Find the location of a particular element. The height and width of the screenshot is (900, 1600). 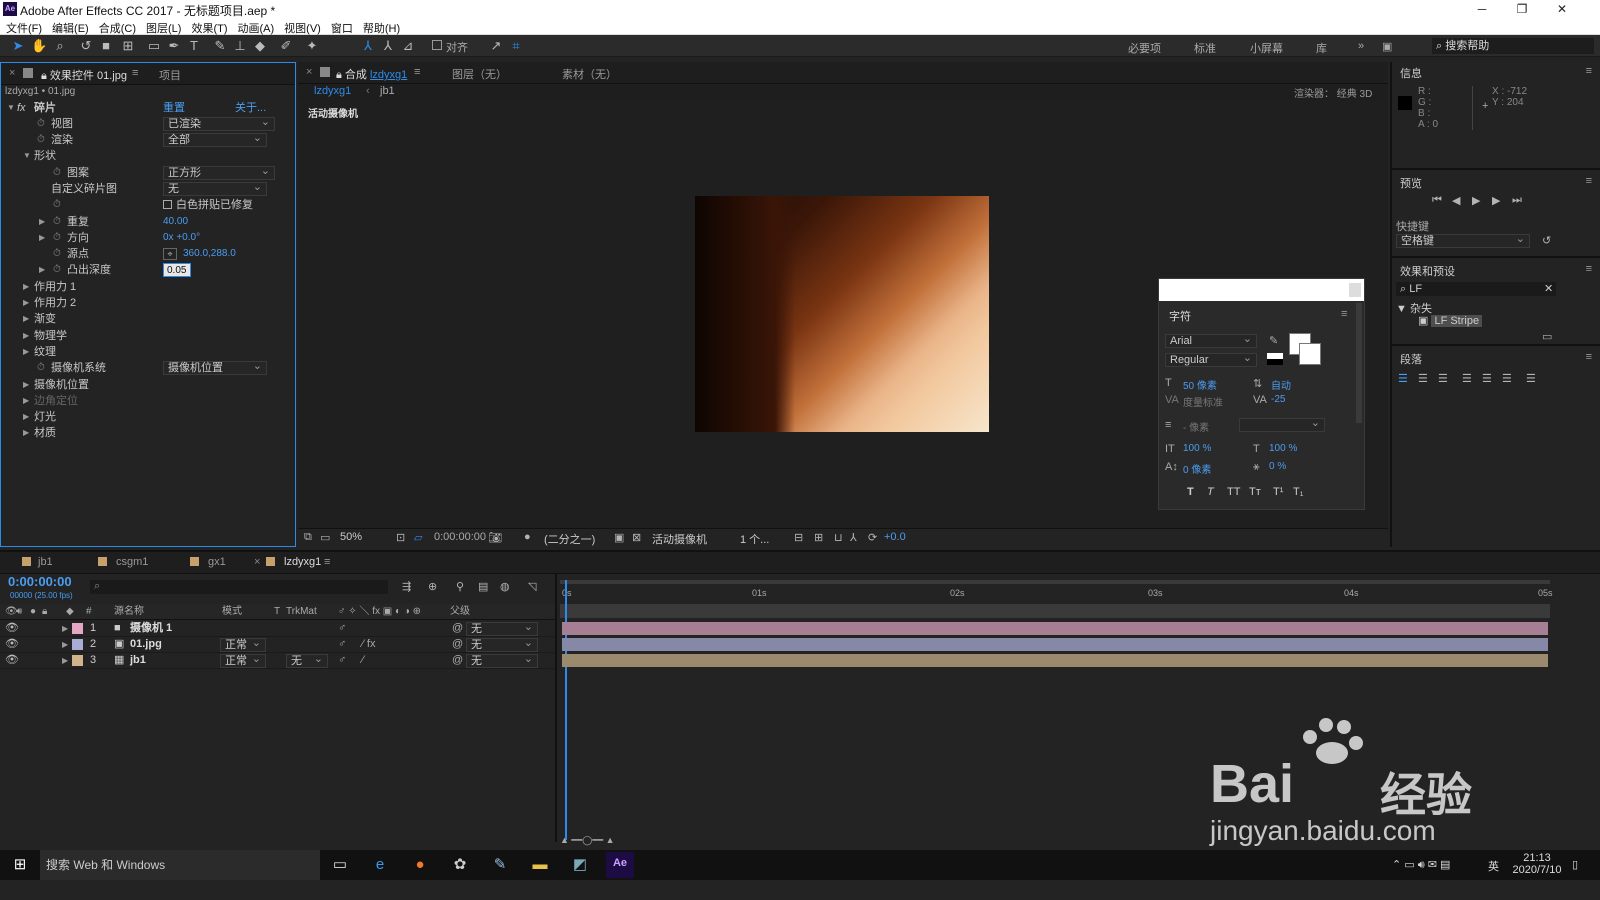

tracking-value: -25 is located at coordinates (1278, 399).